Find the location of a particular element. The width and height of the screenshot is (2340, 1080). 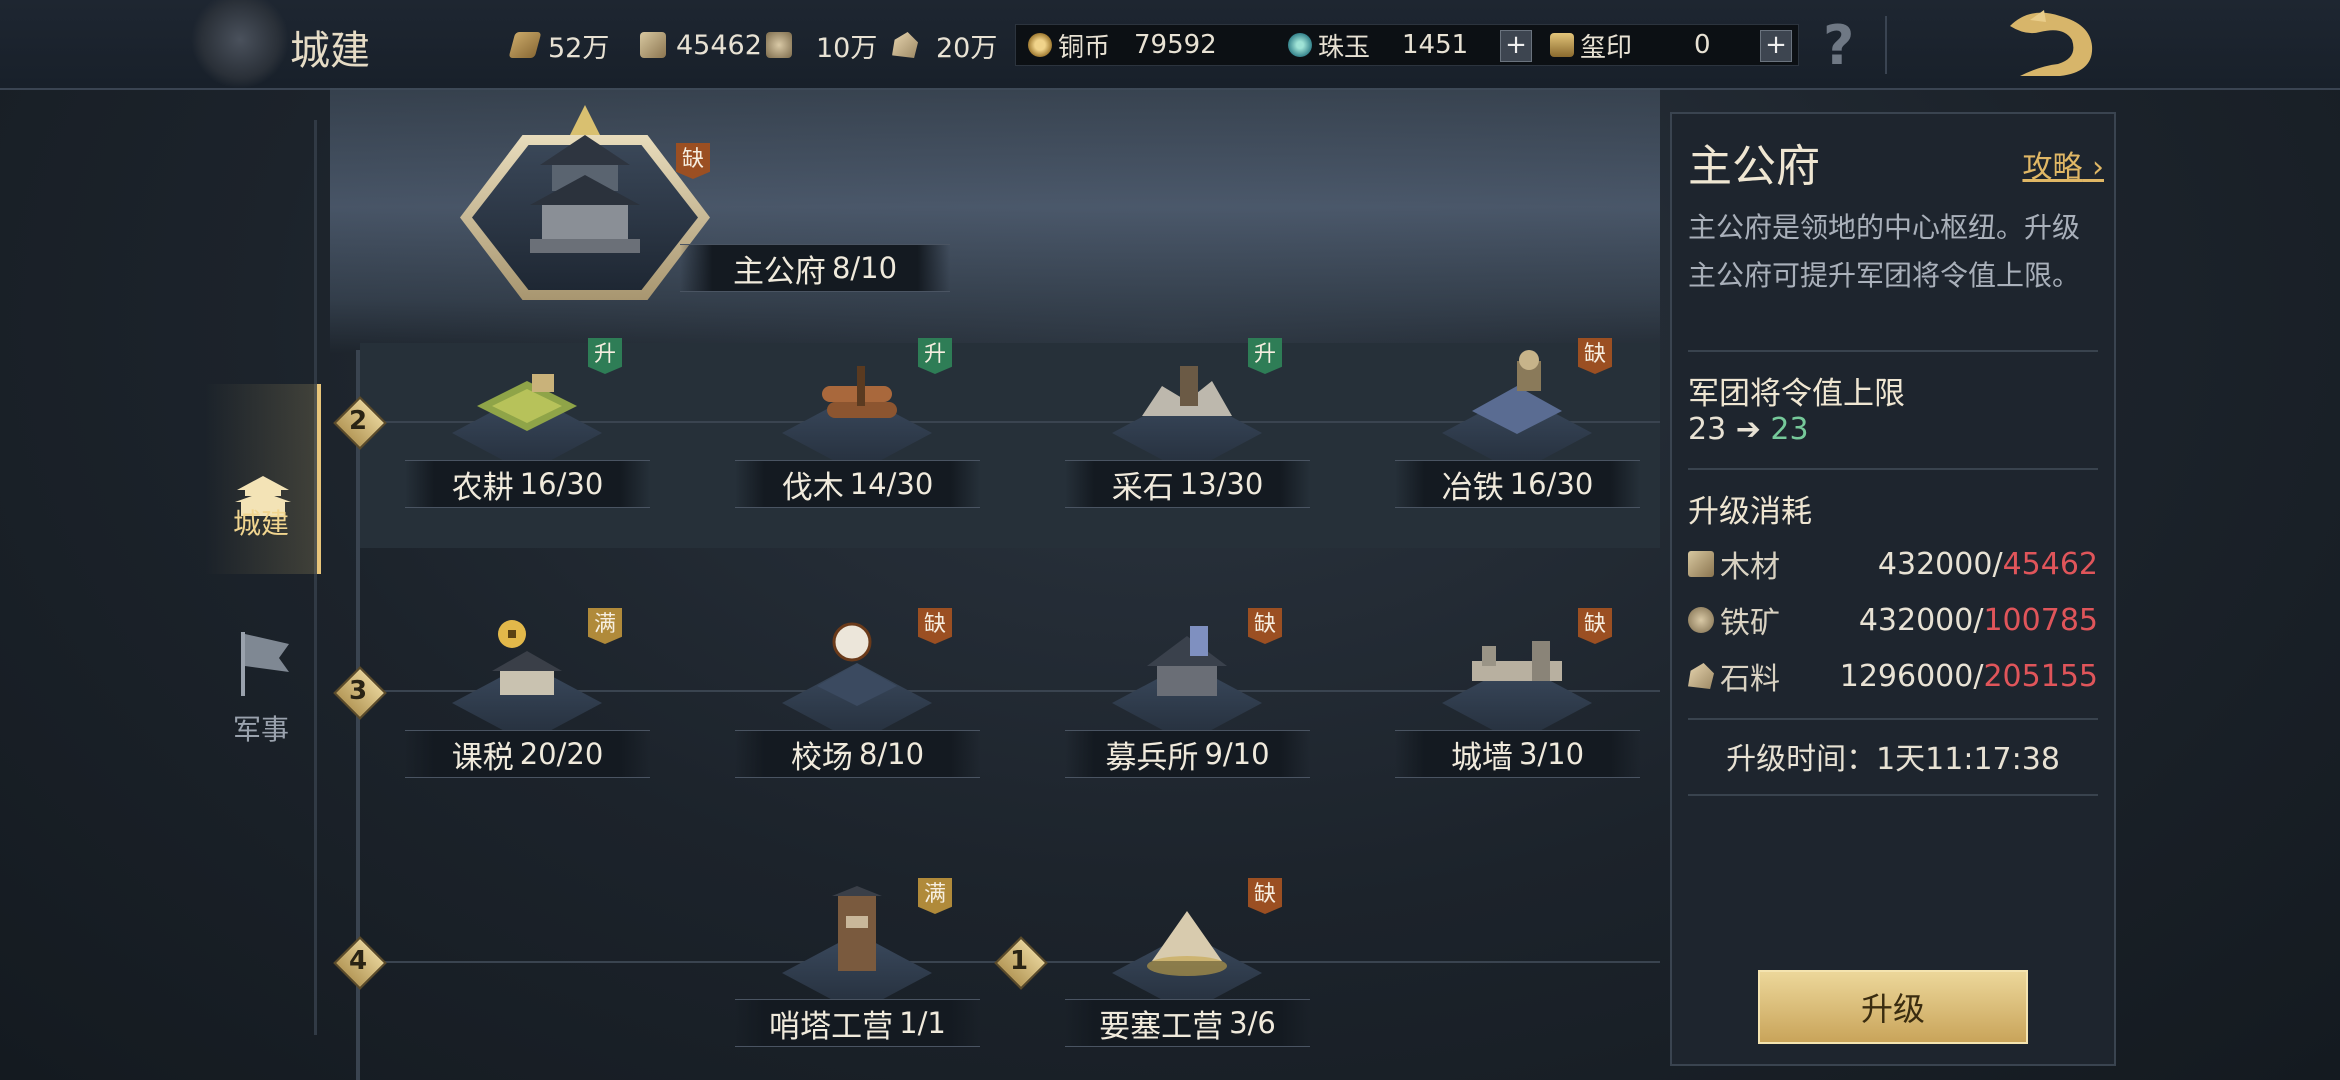

drill-ground-name-plate: 校场 8/10 is located at coordinates (857, 754).